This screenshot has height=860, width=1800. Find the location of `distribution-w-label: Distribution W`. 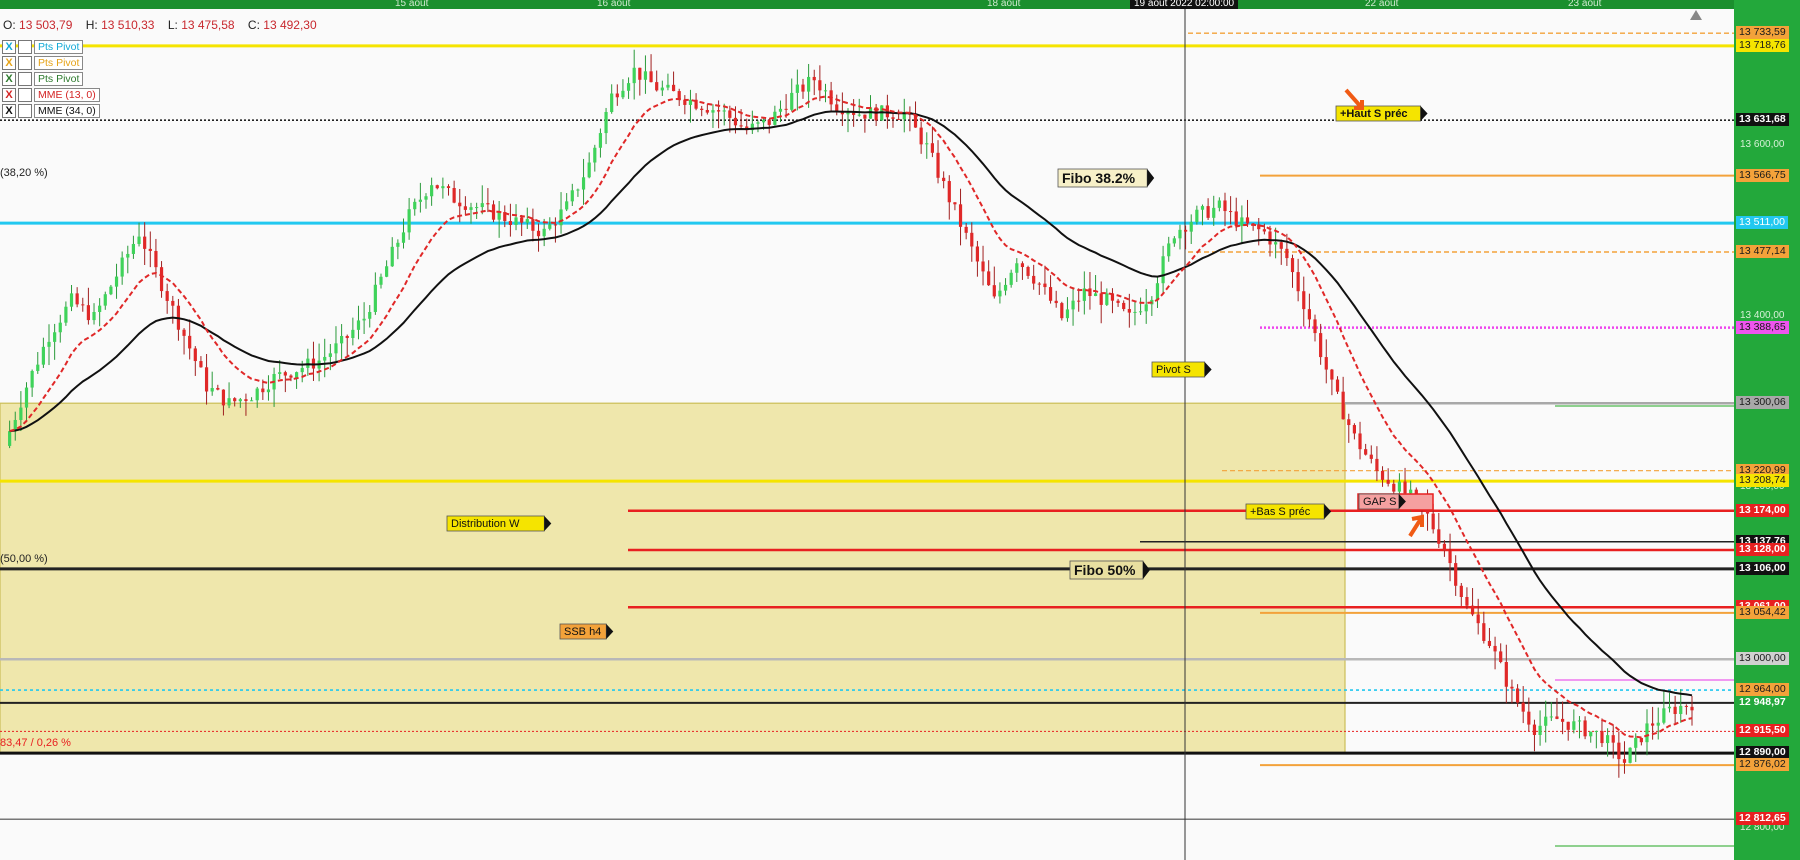

distribution-w-label: Distribution W is located at coordinates (499, 523).